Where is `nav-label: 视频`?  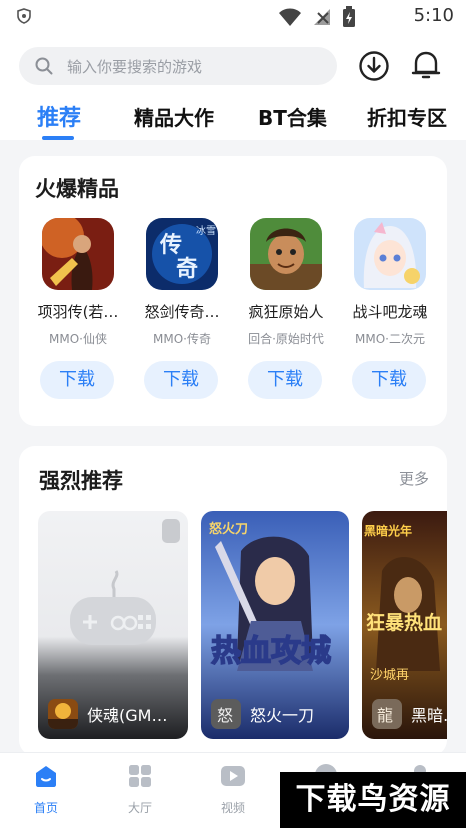
nav-label: 视频 is located at coordinates (232, 808).